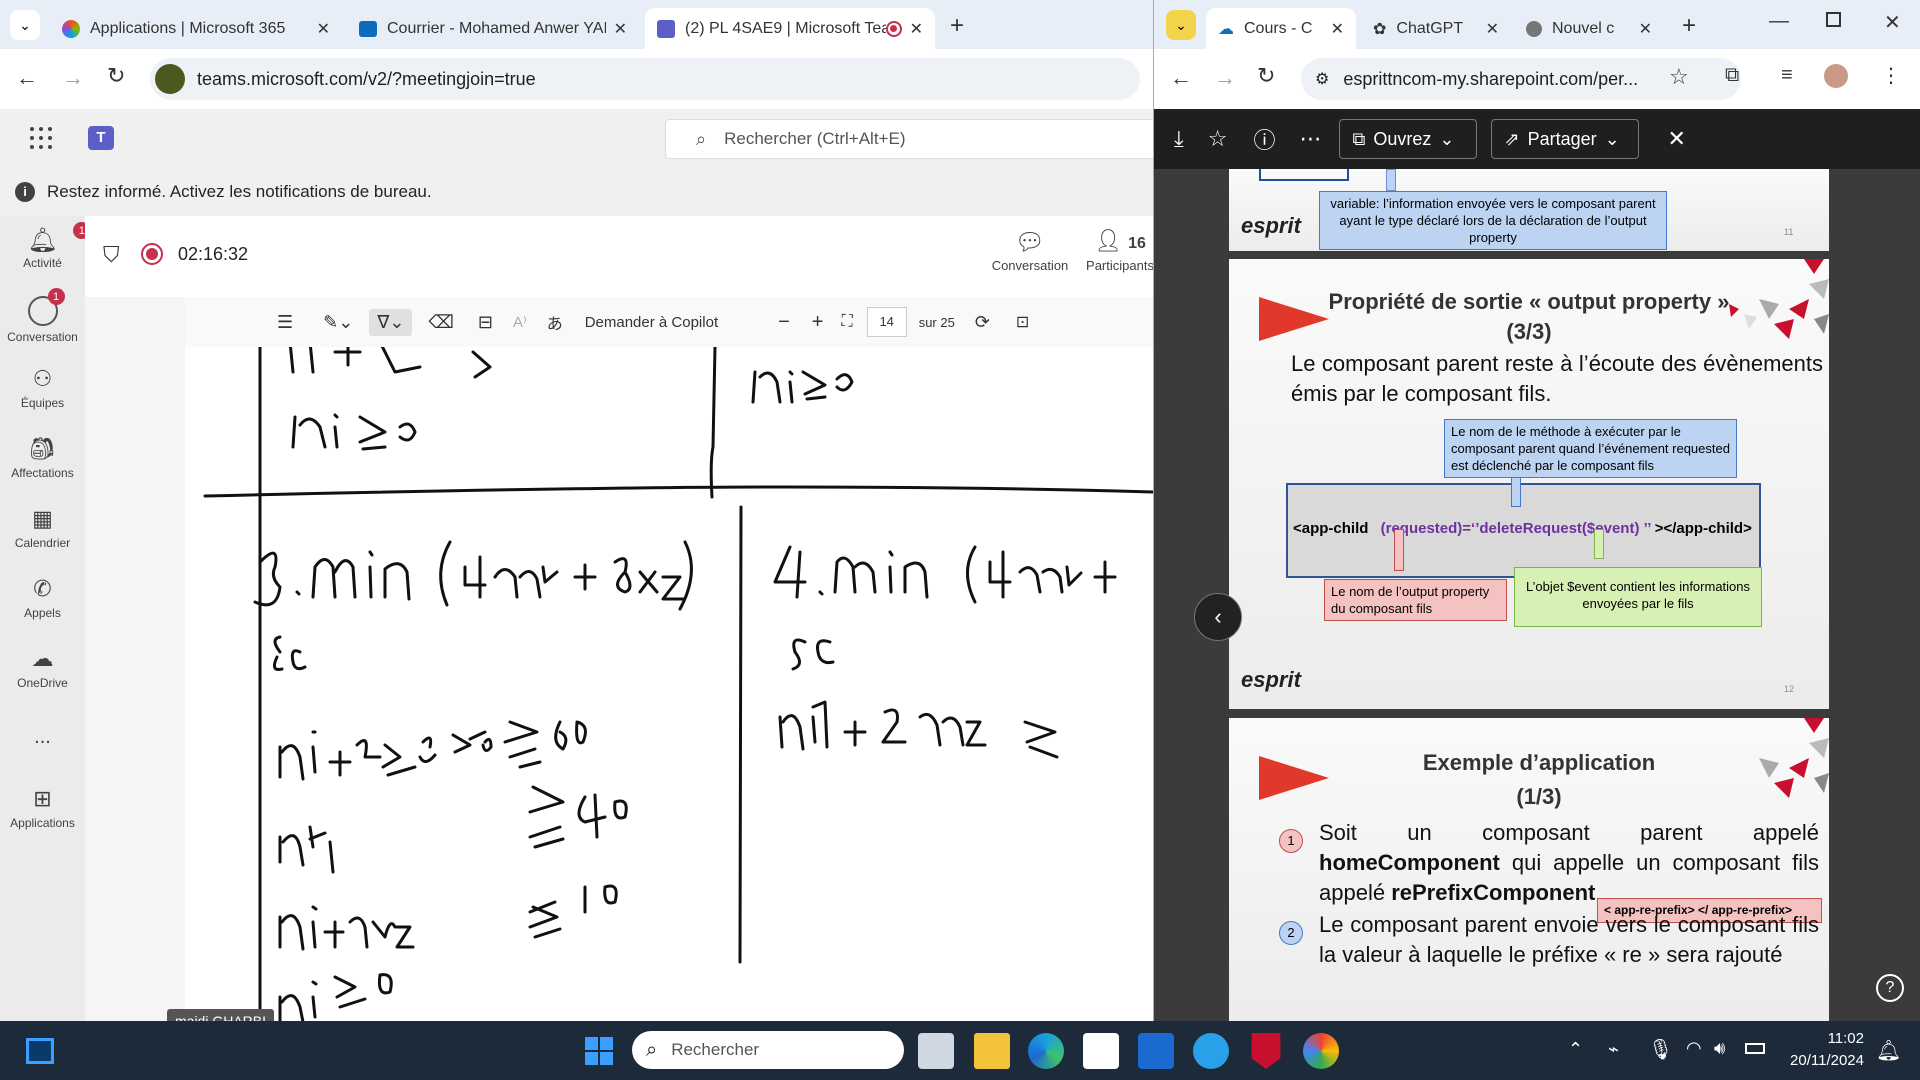 The image size is (1920, 1080). I want to click on rail-calls: ✆ Appels, so click(42, 598).